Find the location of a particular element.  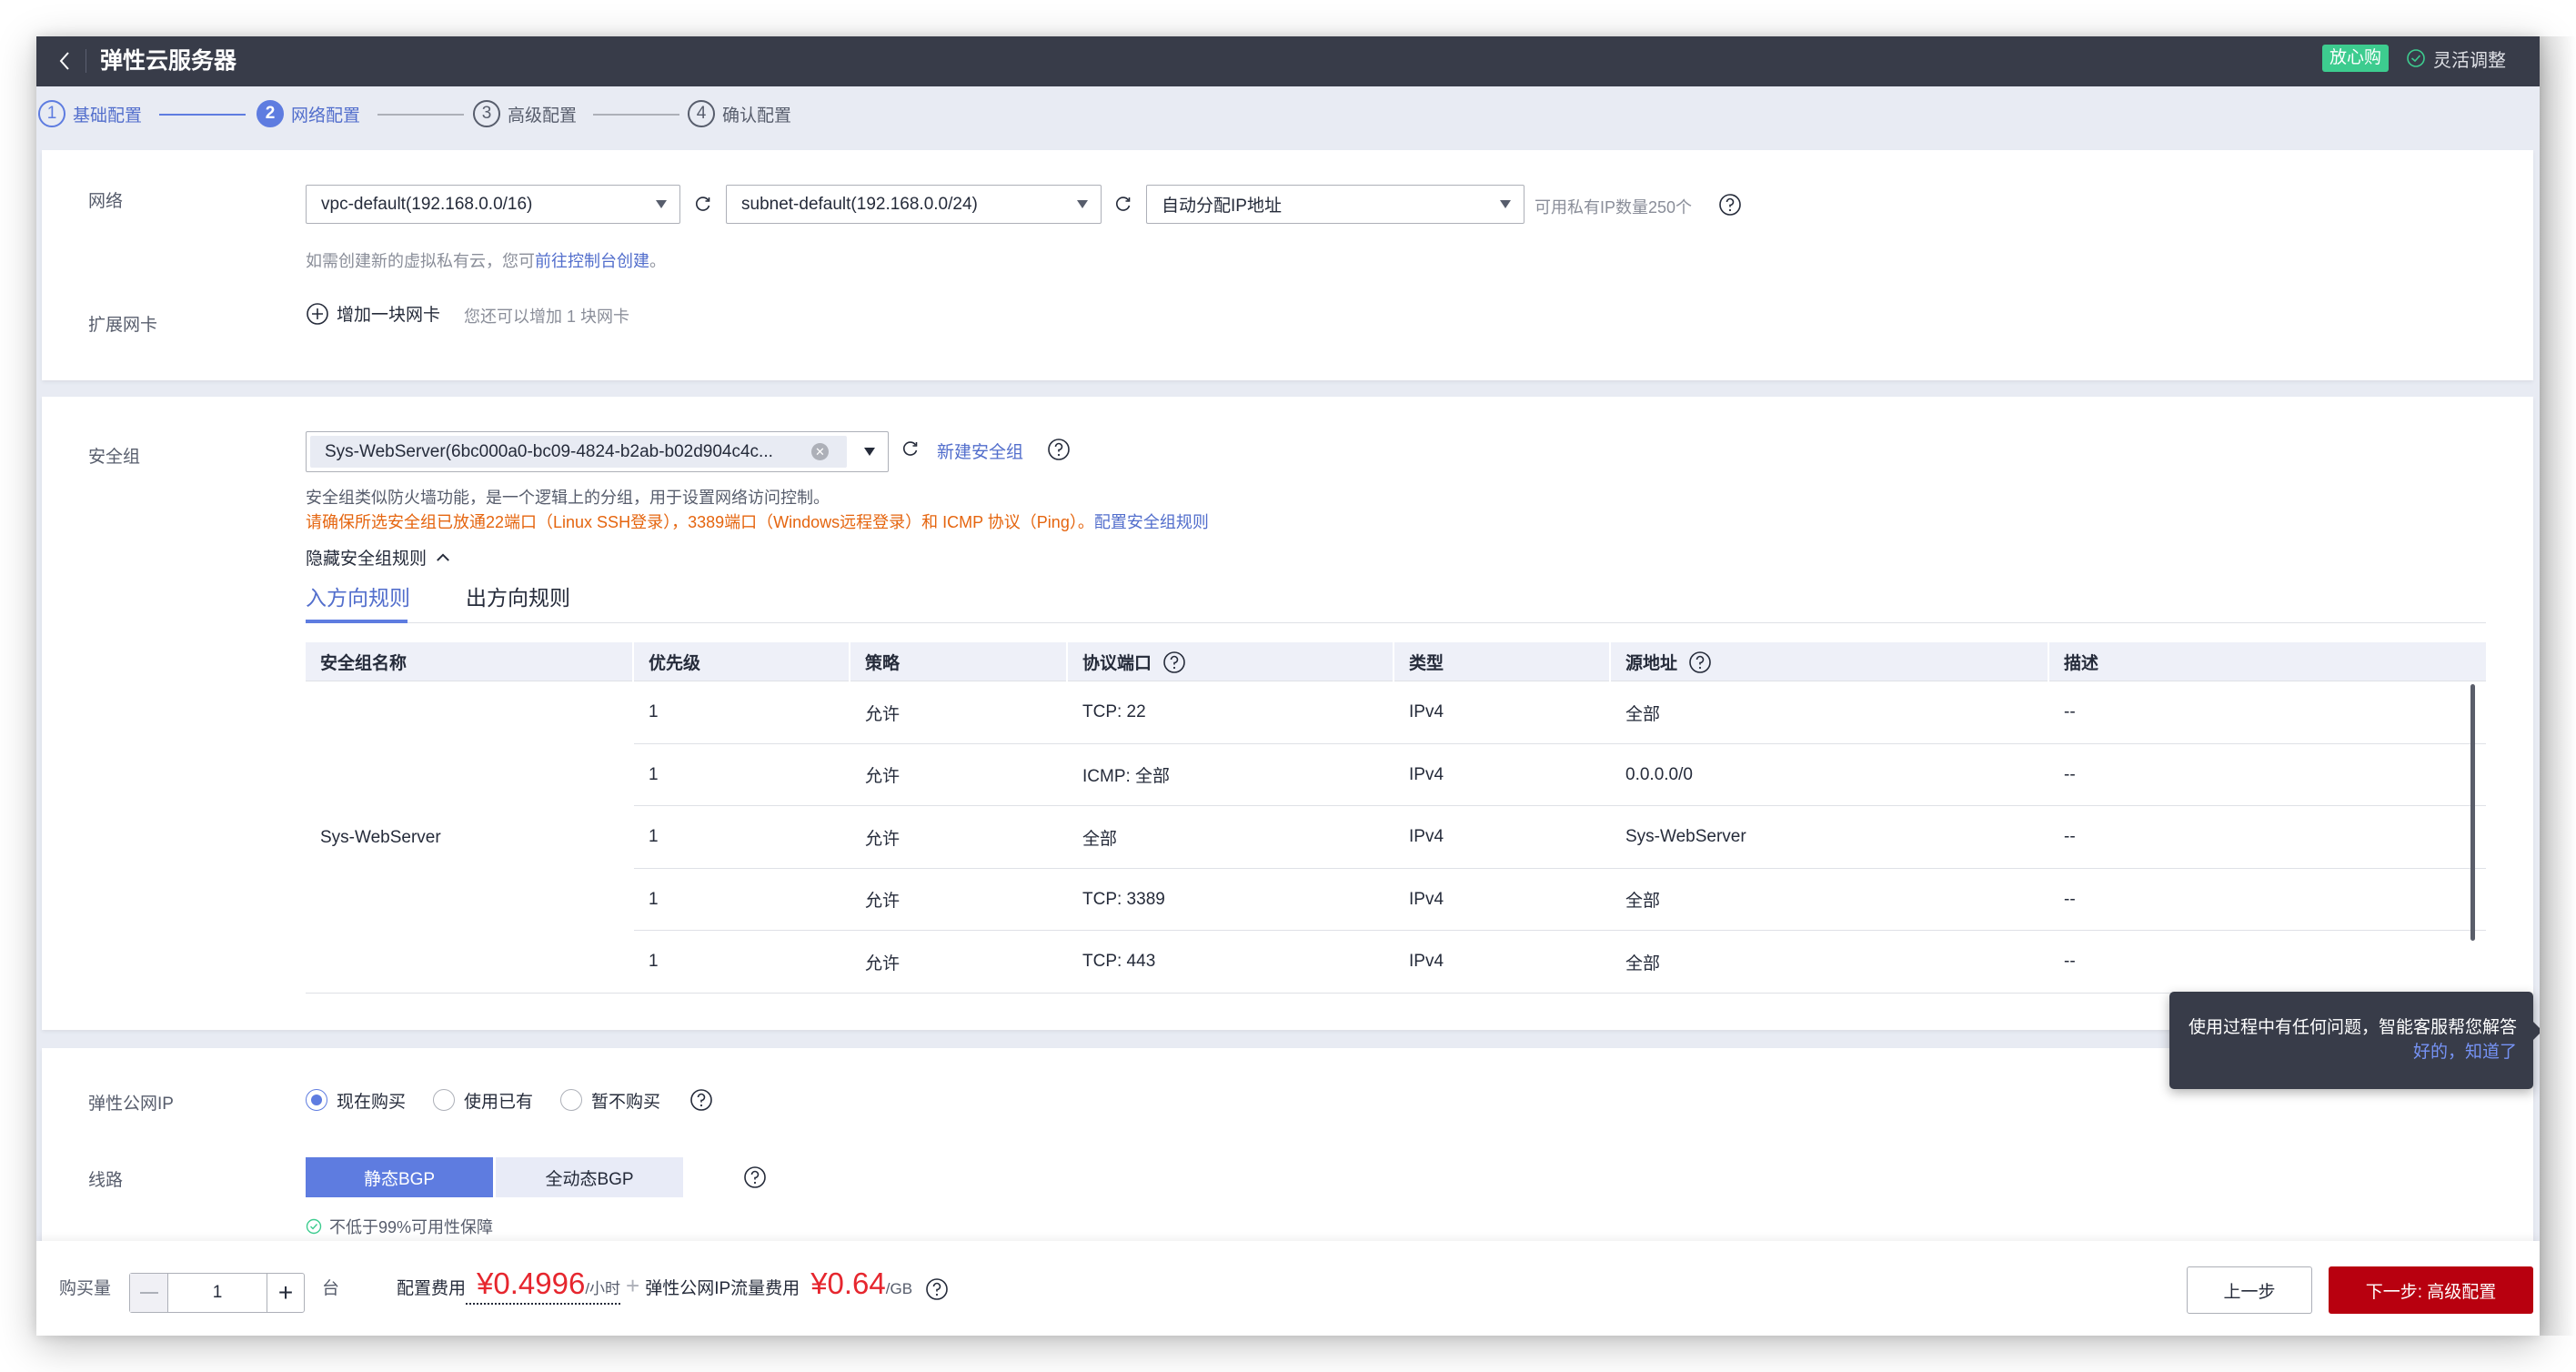

minus-icon is located at coordinates (148, 1293).